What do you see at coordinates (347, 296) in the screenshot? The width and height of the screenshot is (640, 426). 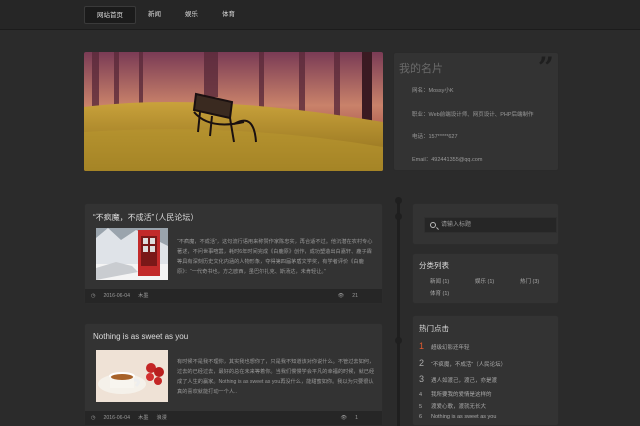 I see `view-count: 👁 21` at bounding box center [347, 296].